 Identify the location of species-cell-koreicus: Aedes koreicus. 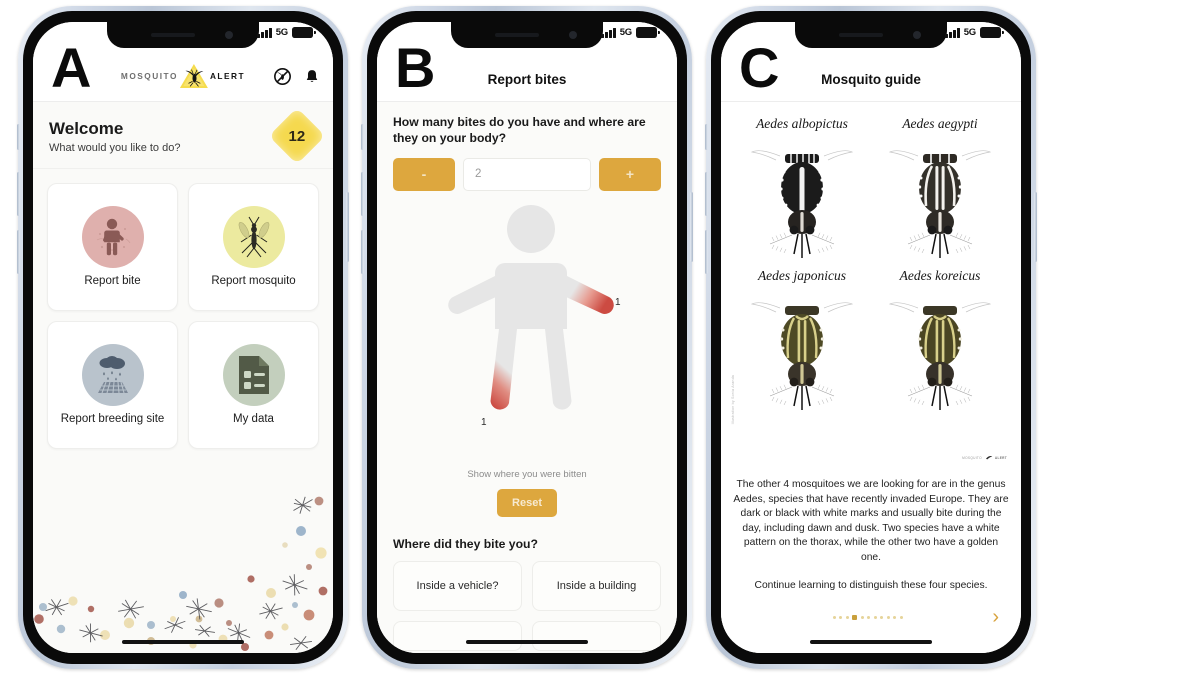
(940, 341).